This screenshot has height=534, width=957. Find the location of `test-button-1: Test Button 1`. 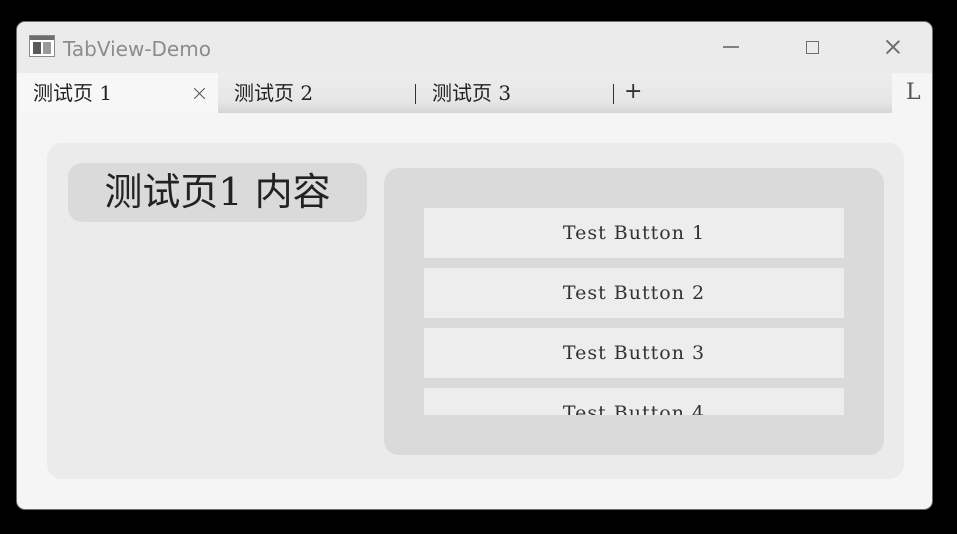

test-button-1: Test Button 1 is located at coordinates (634, 233).